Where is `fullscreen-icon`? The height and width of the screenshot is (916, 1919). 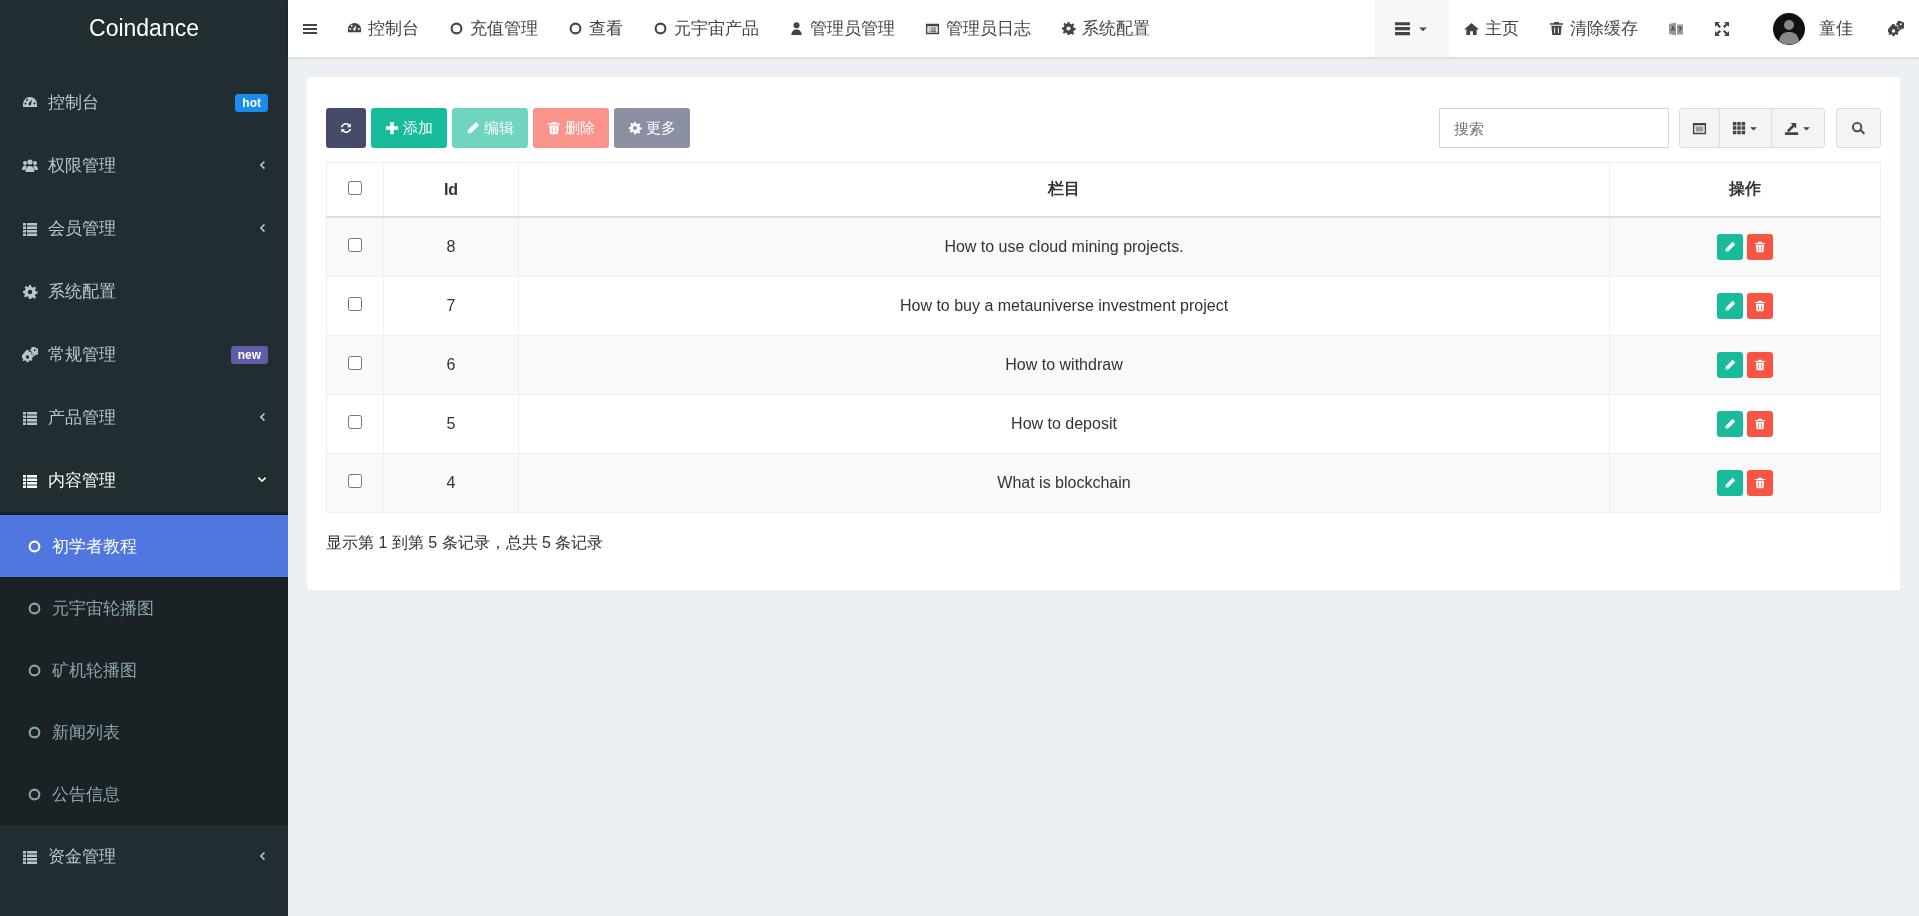 fullscreen-icon is located at coordinates (1722, 28).